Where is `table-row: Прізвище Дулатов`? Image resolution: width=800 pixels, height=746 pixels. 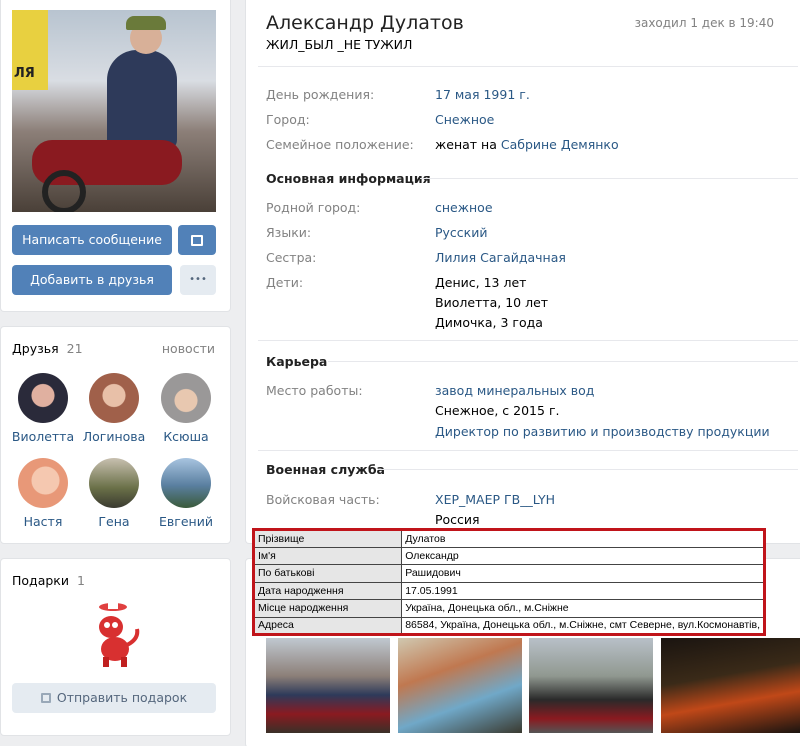
table-row: Прізвище Дулатов is located at coordinates (508, 538).